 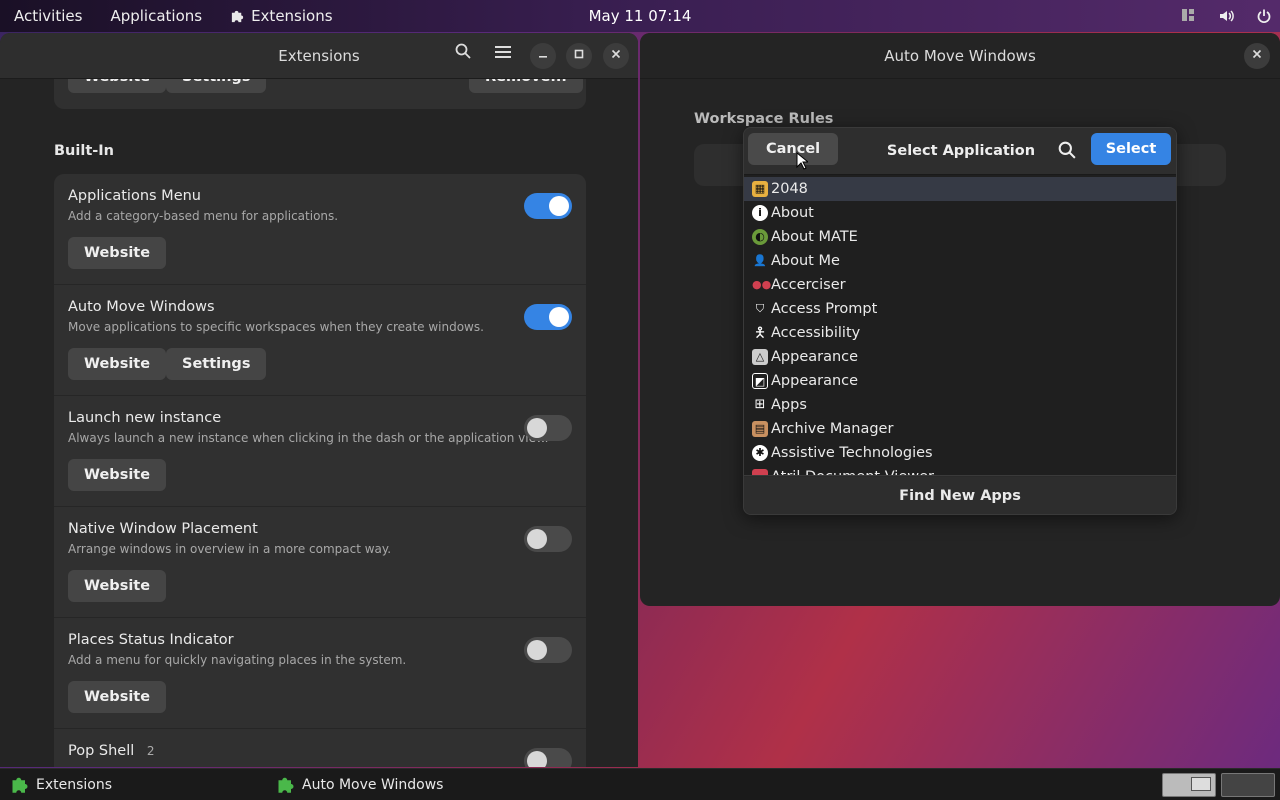 What do you see at coordinates (960, 285) in the screenshot?
I see `app-row: ●● Accerciser` at bounding box center [960, 285].